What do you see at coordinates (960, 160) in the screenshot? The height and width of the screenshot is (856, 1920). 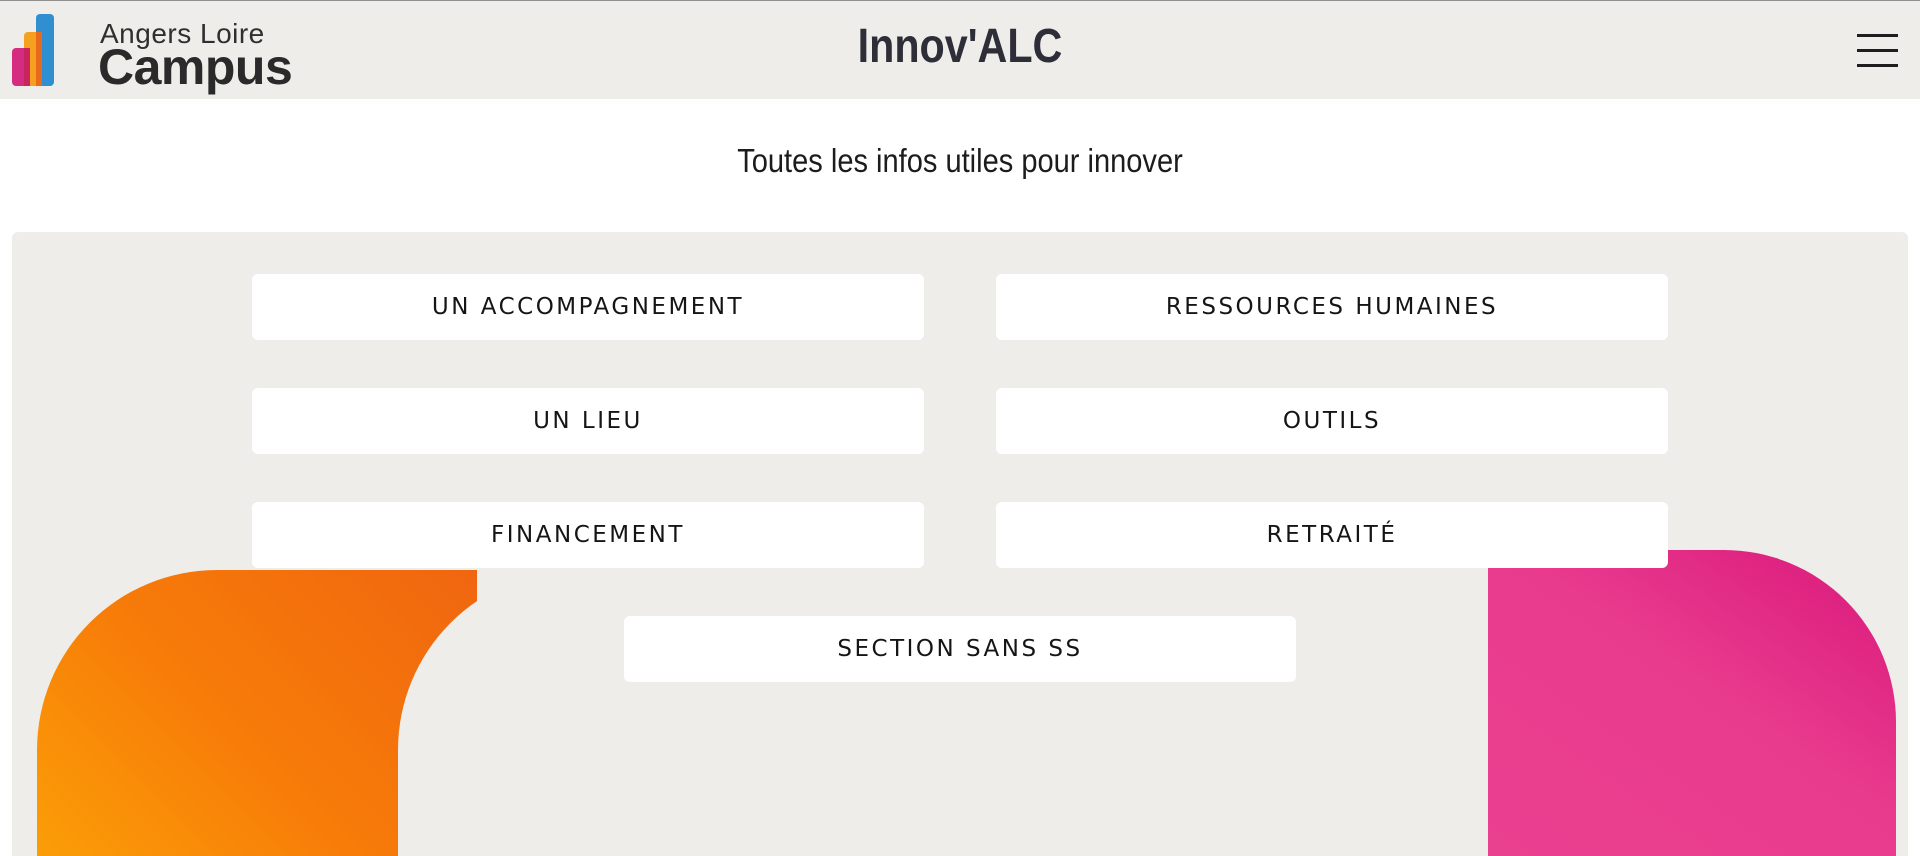 I see `page-subtitle: Toutes les infos utiles pour innover` at bounding box center [960, 160].